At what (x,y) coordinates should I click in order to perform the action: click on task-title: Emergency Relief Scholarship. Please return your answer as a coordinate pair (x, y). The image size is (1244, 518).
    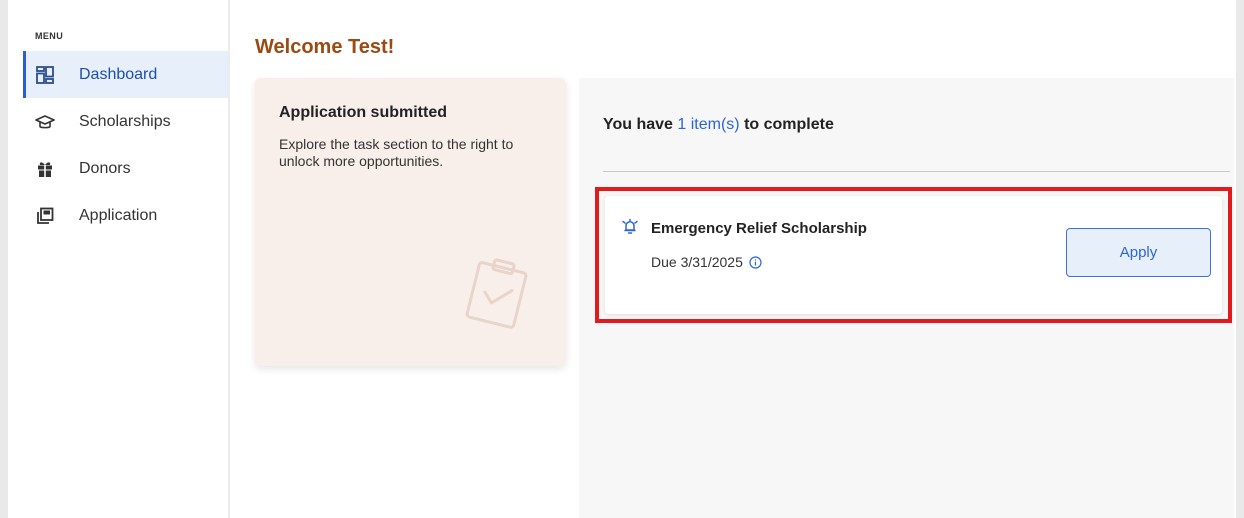
    Looking at the image, I should click on (759, 228).